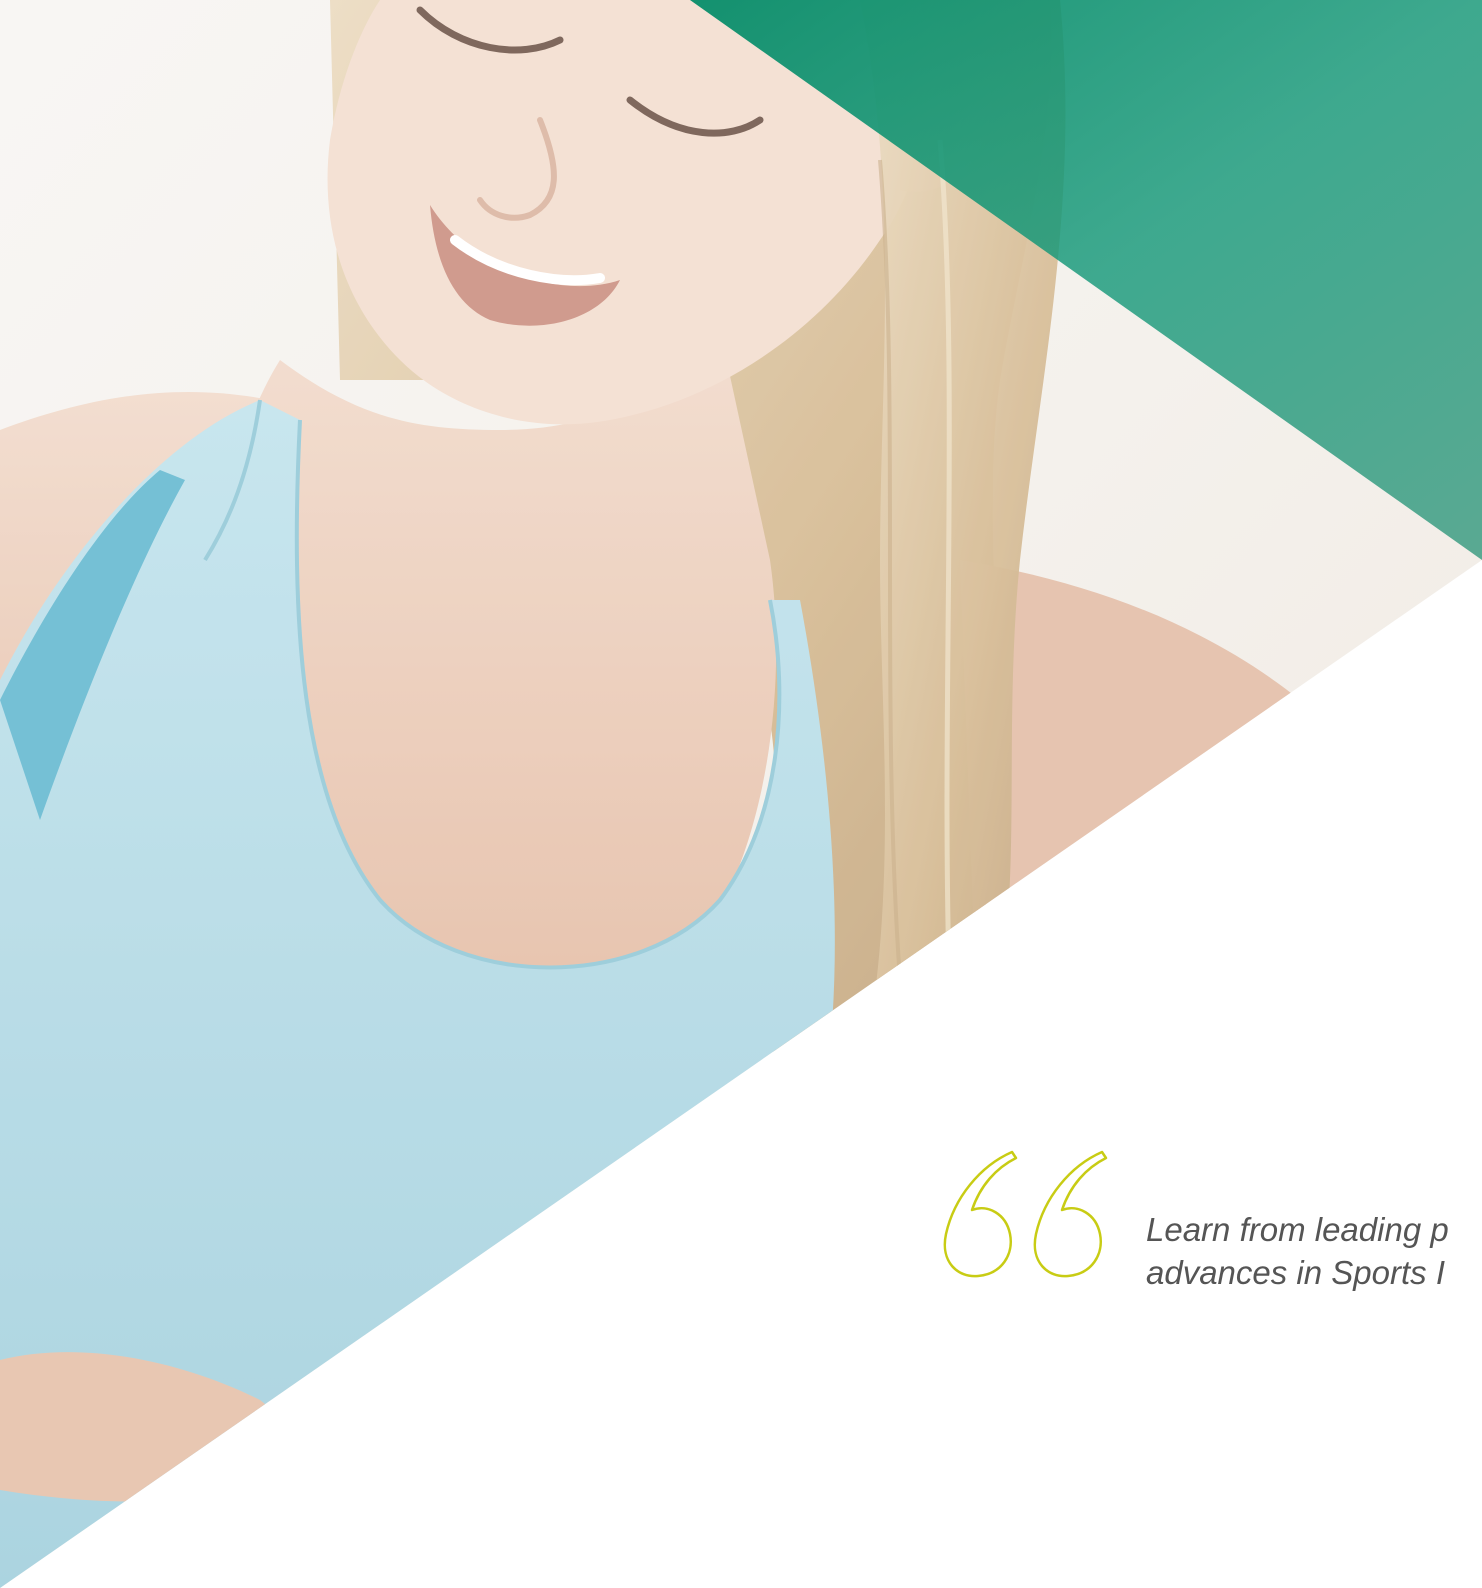 The width and height of the screenshot is (1482, 1588). Describe the element at coordinates (1297, 1229) in the screenshot. I see `quote-line-1: Learn from leading p` at that location.